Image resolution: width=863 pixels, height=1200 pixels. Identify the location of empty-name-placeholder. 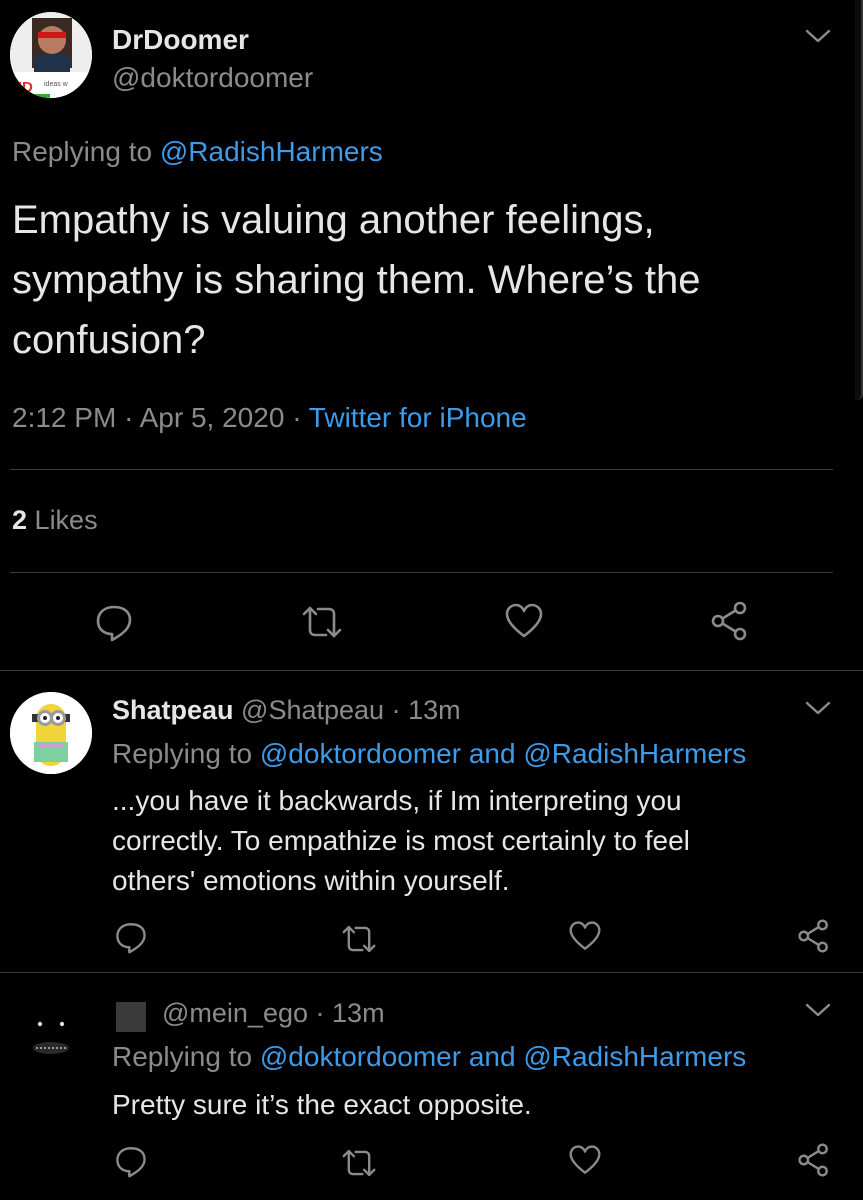
(131, 1017).